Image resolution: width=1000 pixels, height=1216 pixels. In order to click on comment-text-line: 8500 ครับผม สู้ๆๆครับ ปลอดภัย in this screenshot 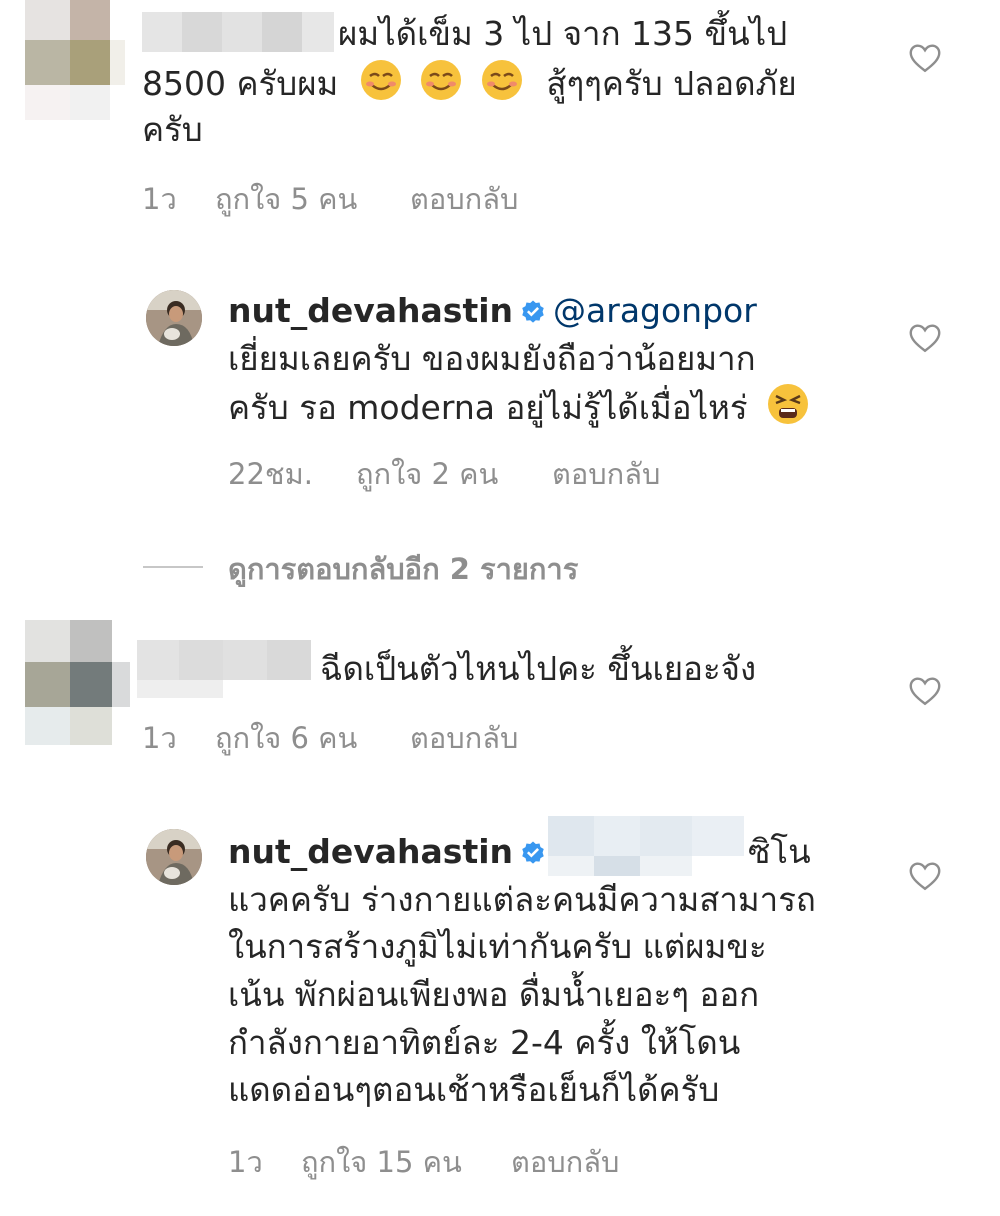, I will do `click(469, 82)`.